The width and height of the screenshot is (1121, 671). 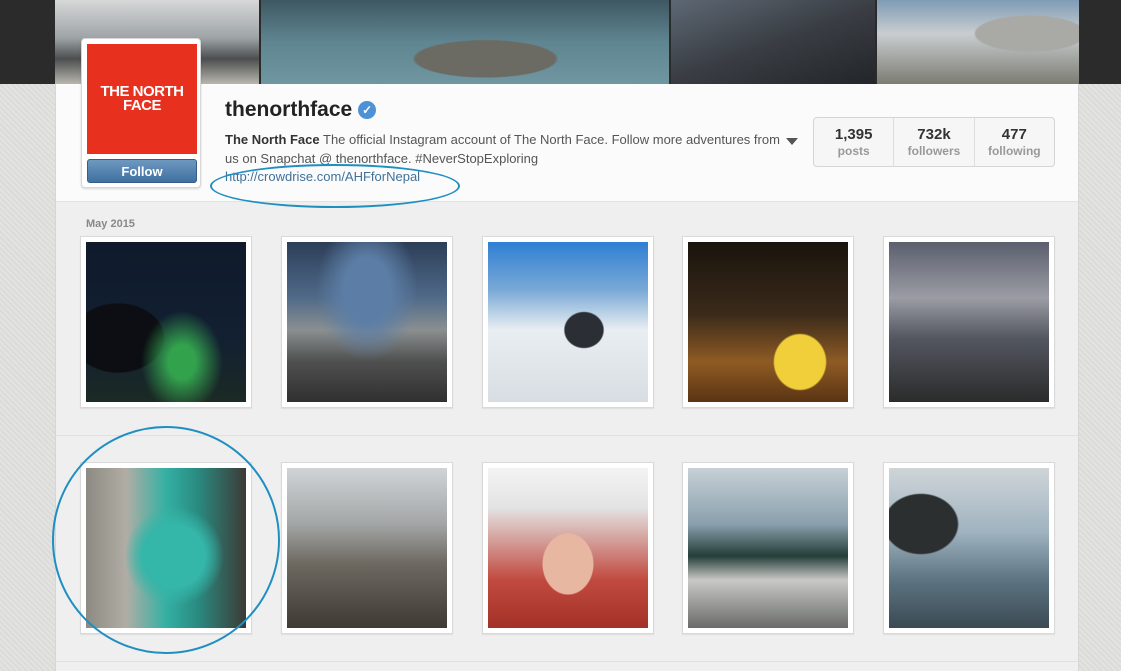 I want to click on aurora-night-photo, so click(x=166, y=322).